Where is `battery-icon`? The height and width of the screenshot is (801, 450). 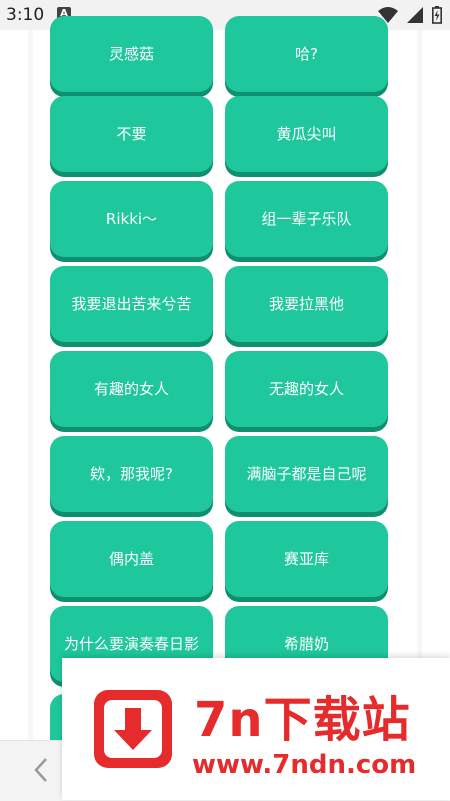
battery-icon is located at coordinates (437, 15).